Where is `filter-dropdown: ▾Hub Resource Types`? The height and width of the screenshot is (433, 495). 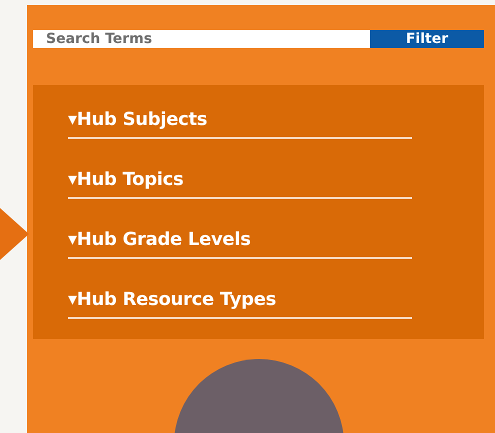 filter-dropdown: ▾Hub Resource Types is located at coordinates (240, 302).